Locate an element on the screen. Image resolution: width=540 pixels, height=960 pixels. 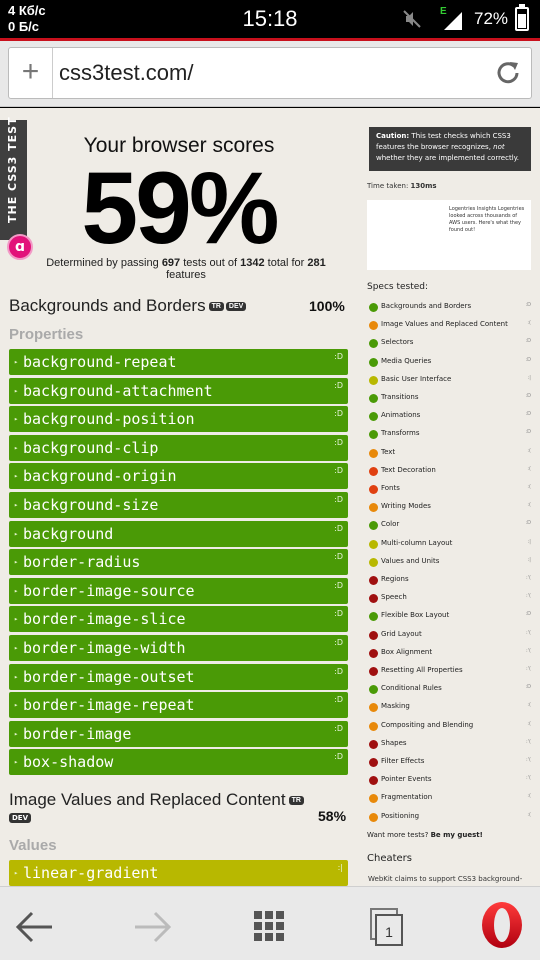
reload-icon is located at coordinates (508, 73).